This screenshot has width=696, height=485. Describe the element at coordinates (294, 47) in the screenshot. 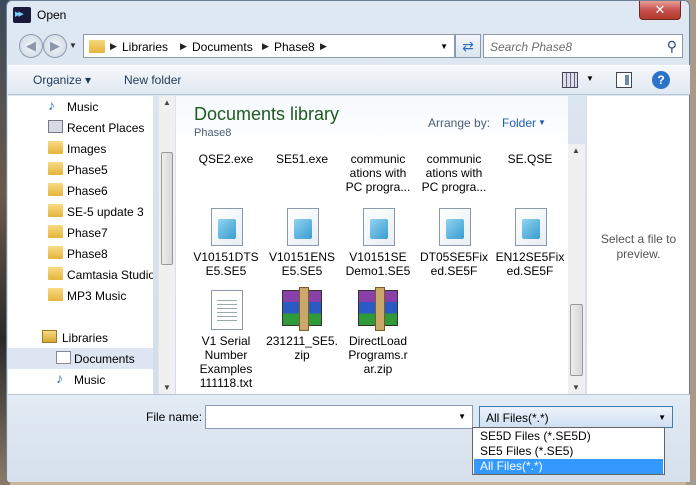

I see `breadcrumb-phase8: Phase8` at that location.